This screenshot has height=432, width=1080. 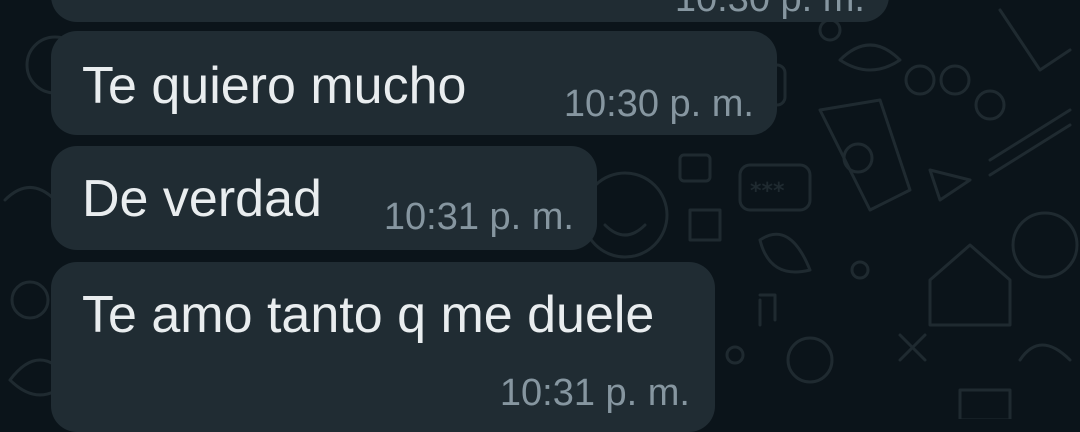 What do you see at coordinates (274, 86) in the screenshot?
I see `message-text: Te quiero mucho` at bounding box center [274, 86].